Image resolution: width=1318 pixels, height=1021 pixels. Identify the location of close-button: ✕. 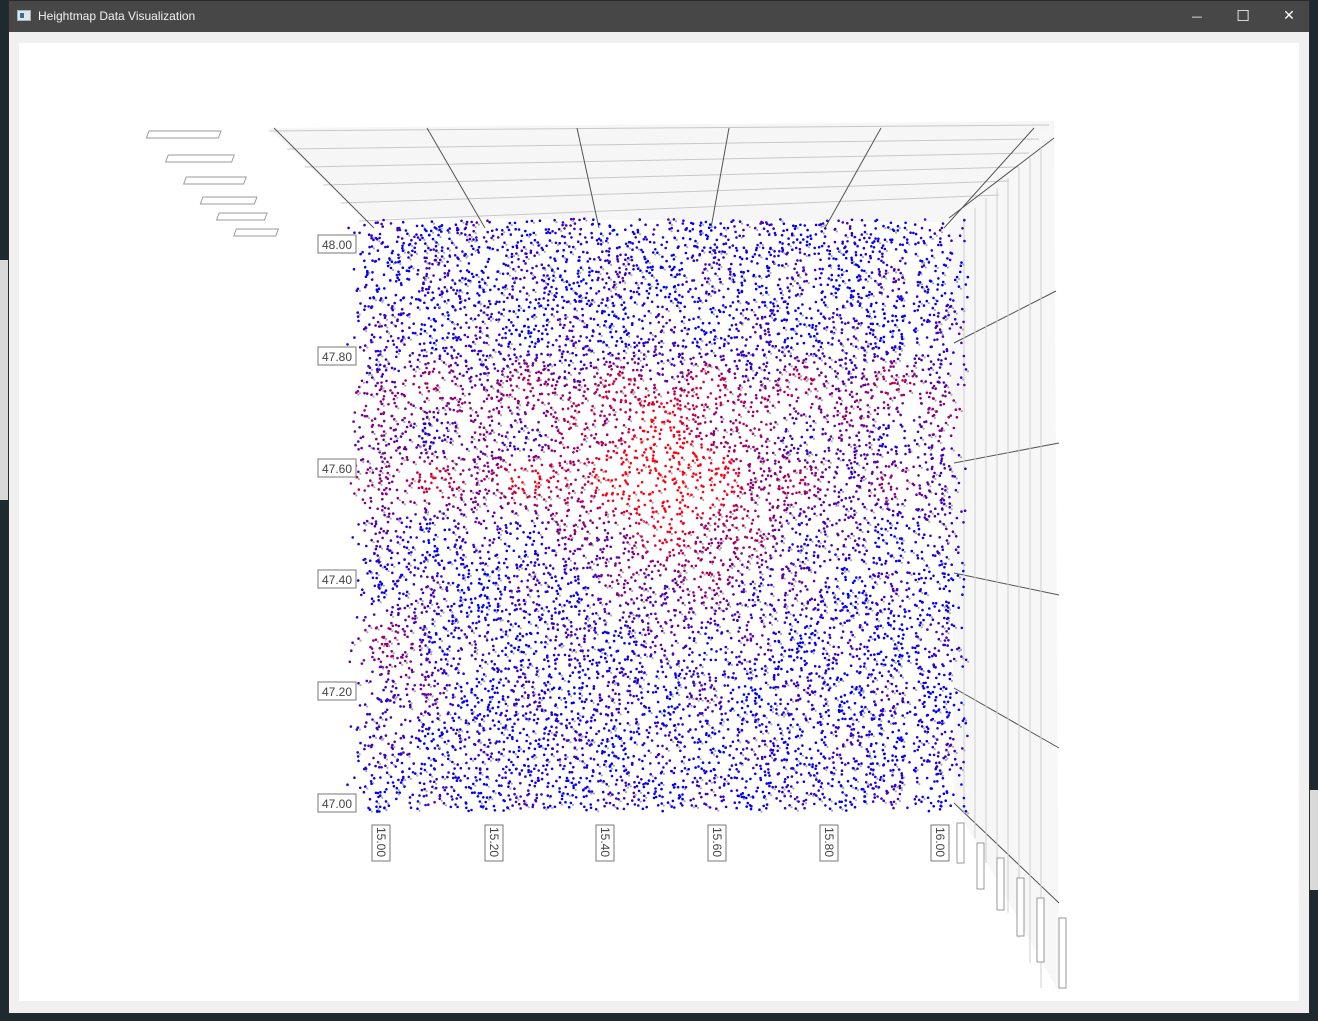
(1289, 16).